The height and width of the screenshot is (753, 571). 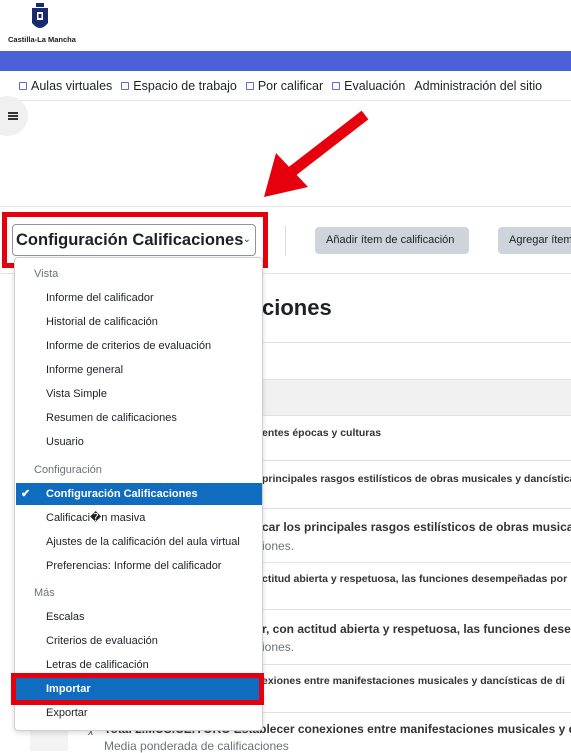 I want to click on dropdown-item: Informe de criterios de evaluación, so click(x=139, y=346).